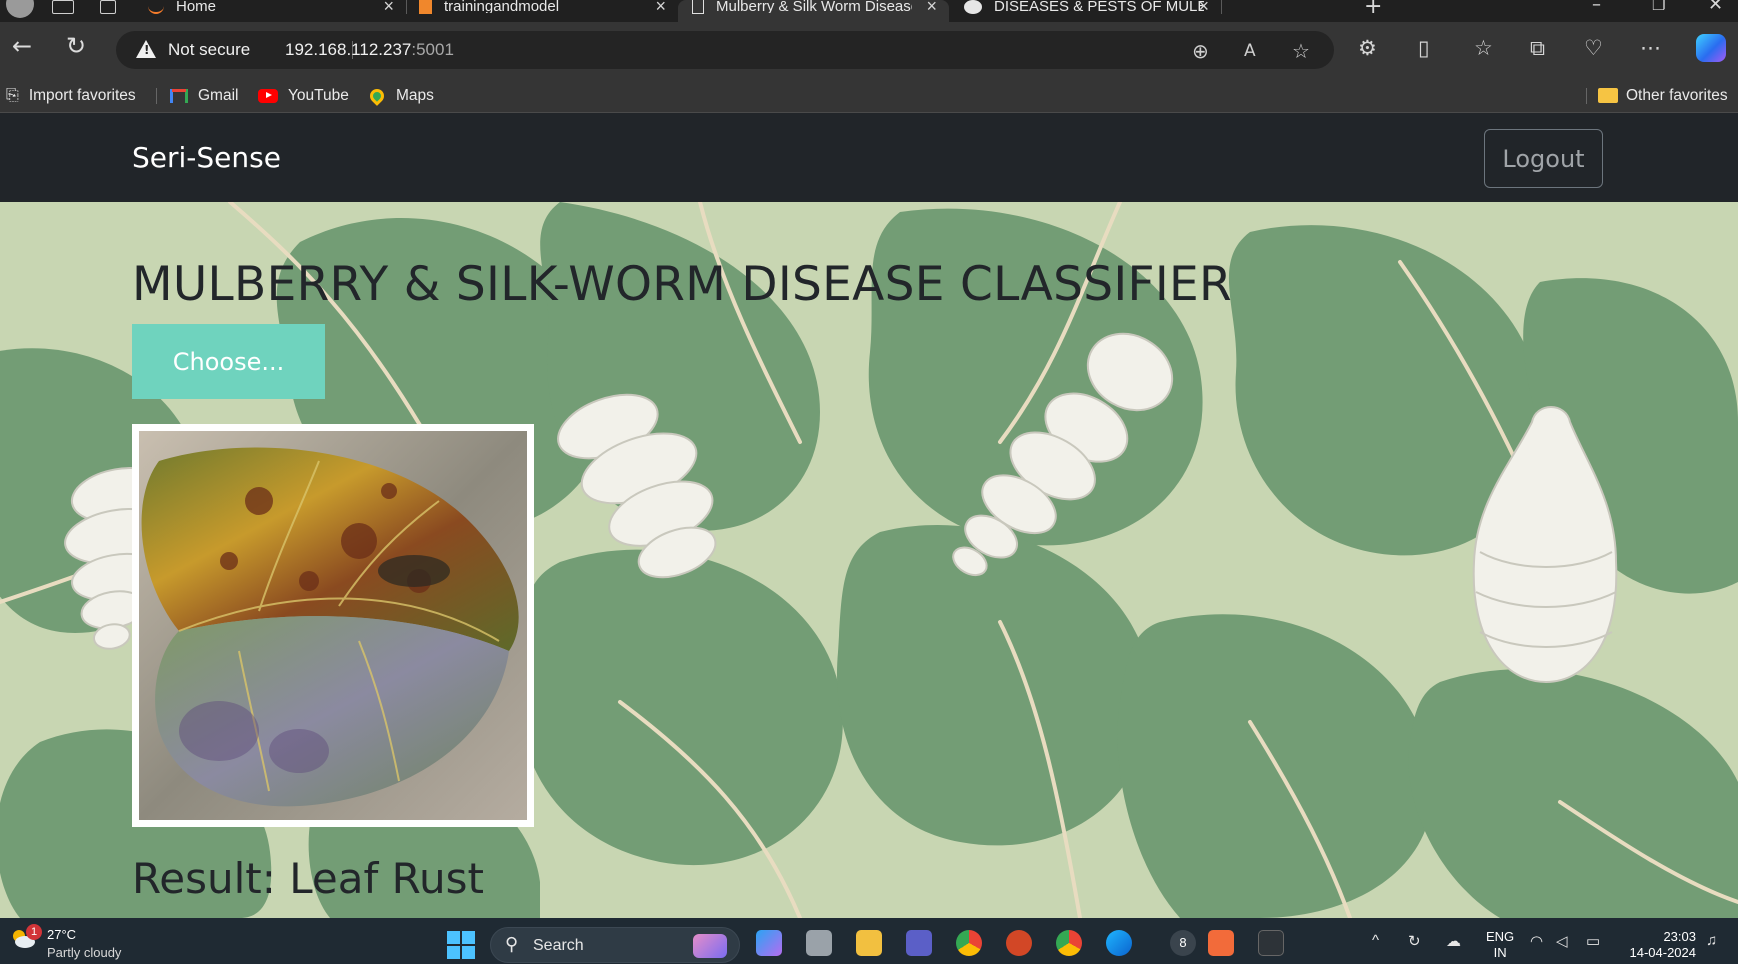  Describe the element at coordinates (20, 9) in the screenshot. I see `profile-avatar` at that location.